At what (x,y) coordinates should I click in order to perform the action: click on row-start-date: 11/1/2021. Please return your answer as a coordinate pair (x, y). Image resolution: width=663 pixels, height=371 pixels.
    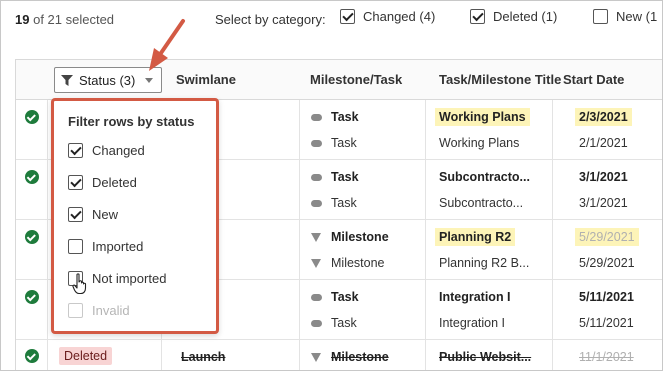
    Looking at the image, I should click on (606, 357).